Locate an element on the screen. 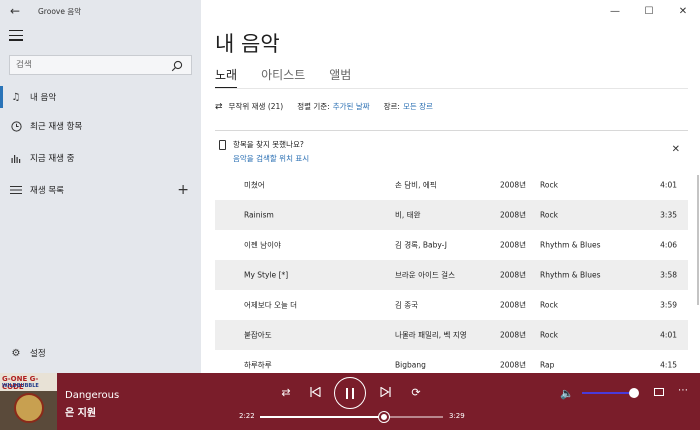 Image resolution: width=700 pixels, height=430 pixels. clock-icon is located at coordinates (16, 126).